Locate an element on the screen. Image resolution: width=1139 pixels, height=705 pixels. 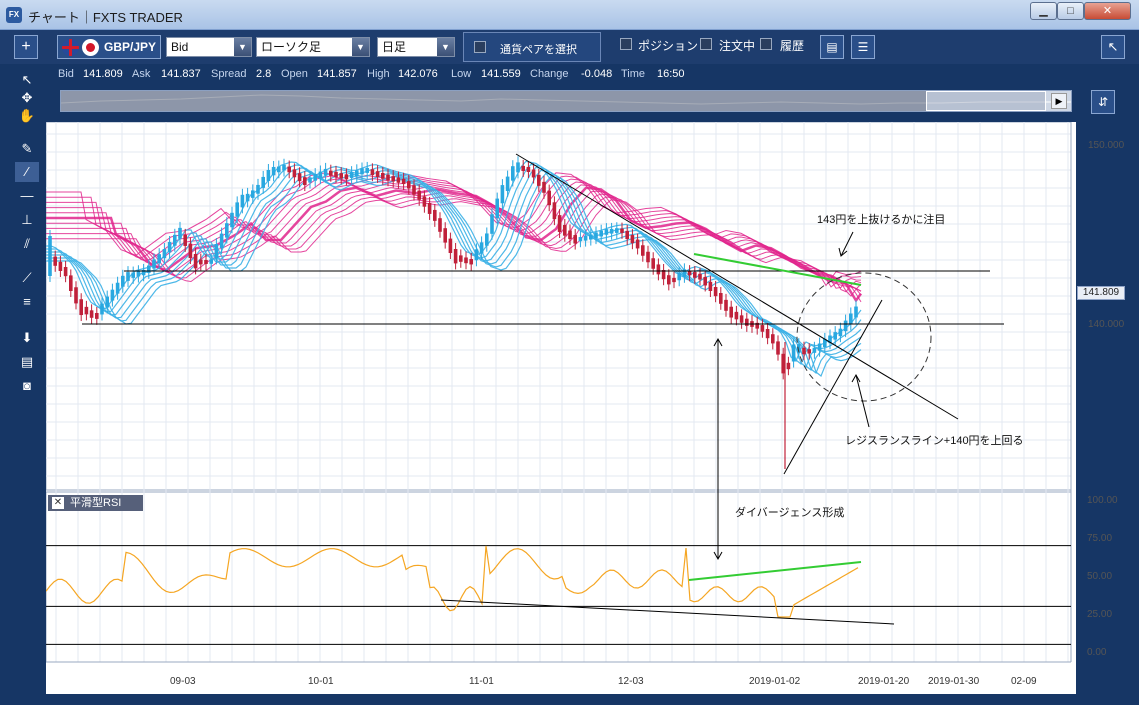
timeframe-select: 日足 ▼ is located at coordinates (416, 47).